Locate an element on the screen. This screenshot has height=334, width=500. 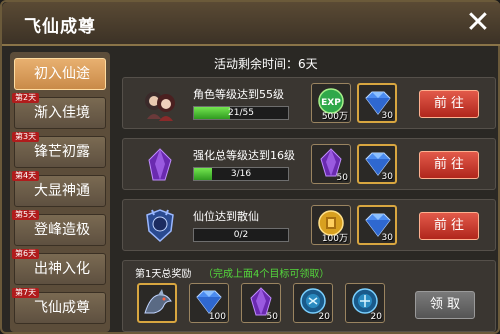
window-title: 飞仙成尊 is located at coordinates (60, 27).